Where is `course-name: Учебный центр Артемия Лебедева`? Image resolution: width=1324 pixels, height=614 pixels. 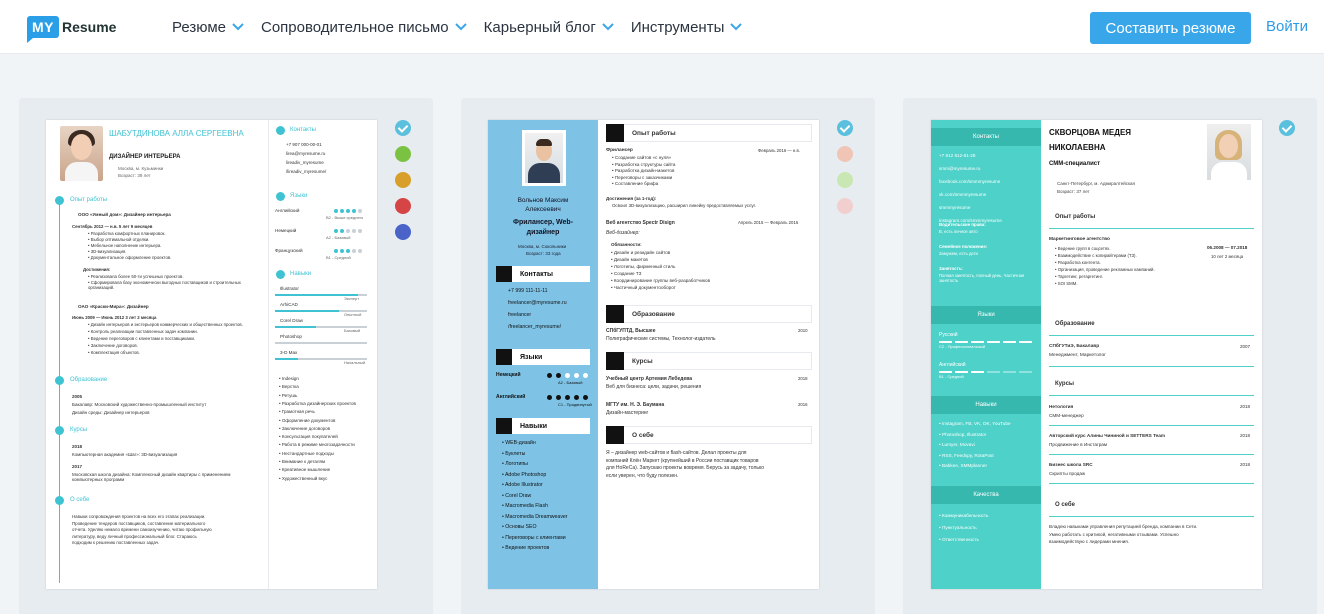 course-name: Учебный центр Артемия Лебедева is located at coordinates (649, 379).